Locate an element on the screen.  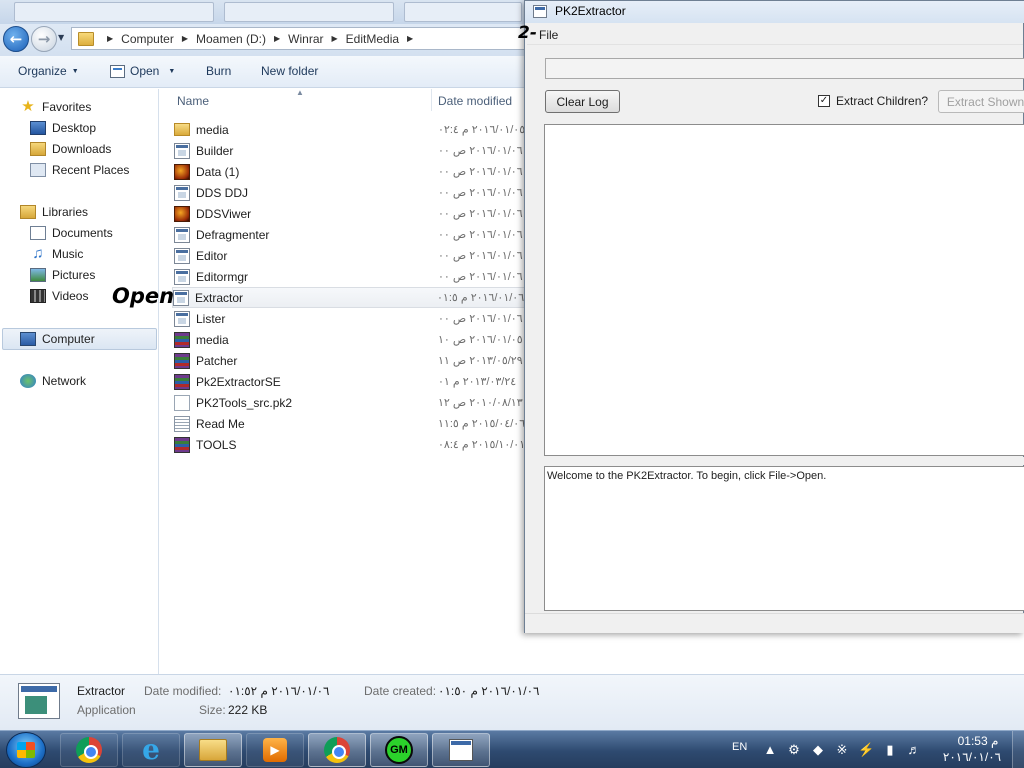
breadcrumb-winrar: Winrar is located at coordinates (305, 39).